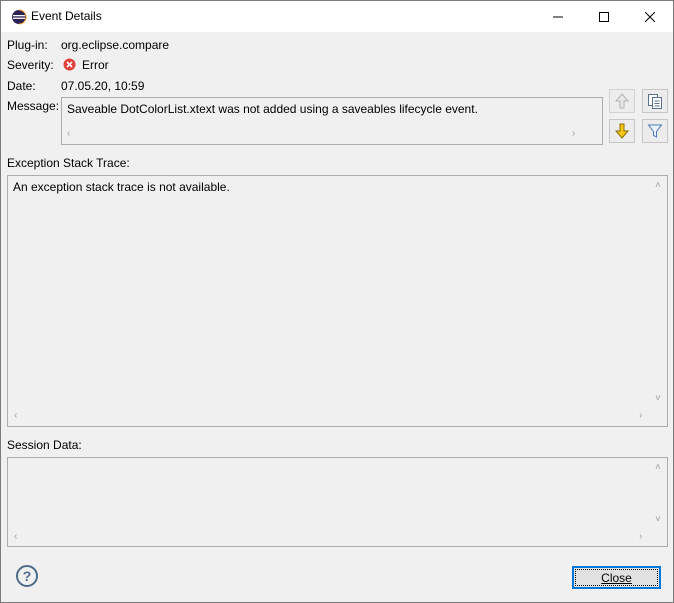 Image resolution: width=674 pixels, height=603 pixels. What do you see at coordinates (103, 86) in the screenshot?
I see `date-value: 07.05.20, 10:59` at bounding box center [103, 86].